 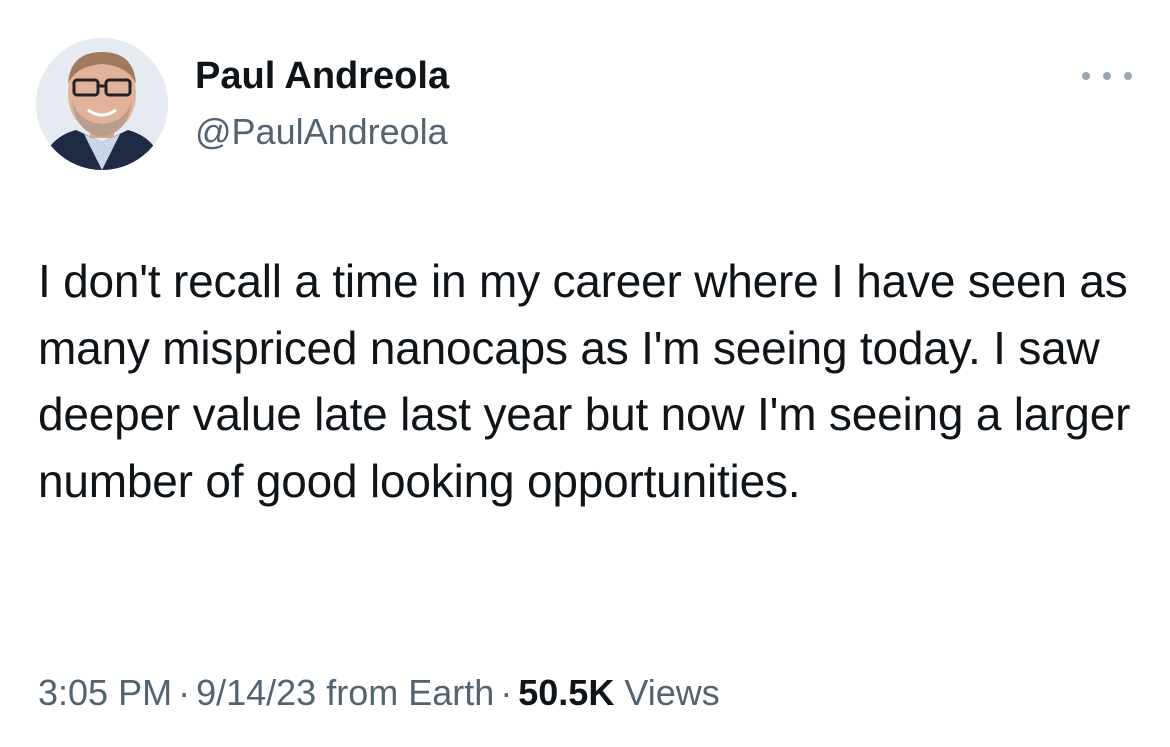 What do you see at coordinates (566, 692) in the screenshot?
I see `views-count: 50.5K` at bounding box center [566, 692].